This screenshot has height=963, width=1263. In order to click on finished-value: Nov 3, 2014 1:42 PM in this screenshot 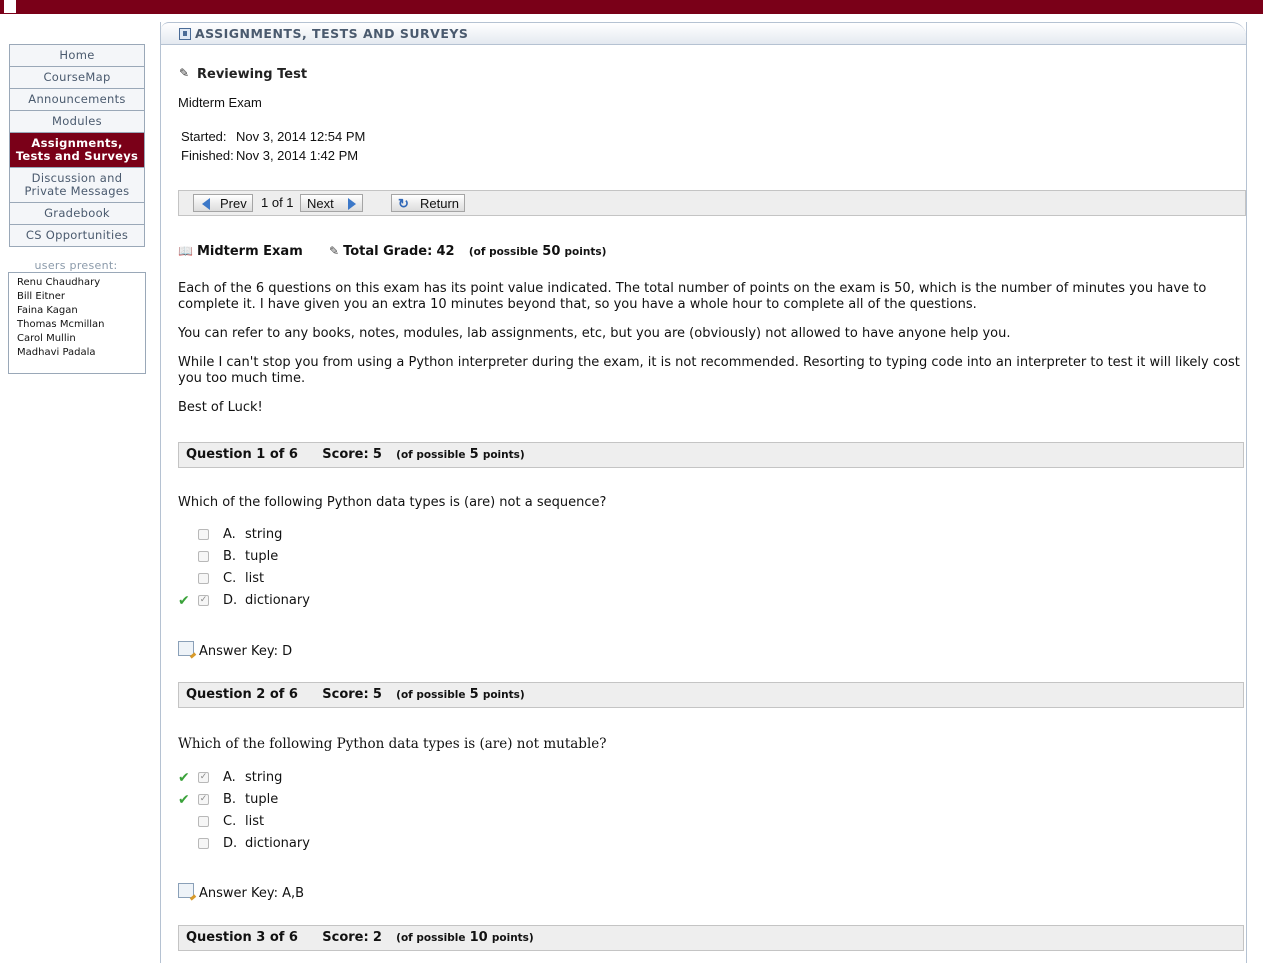, I will do `click(297, 155)`.